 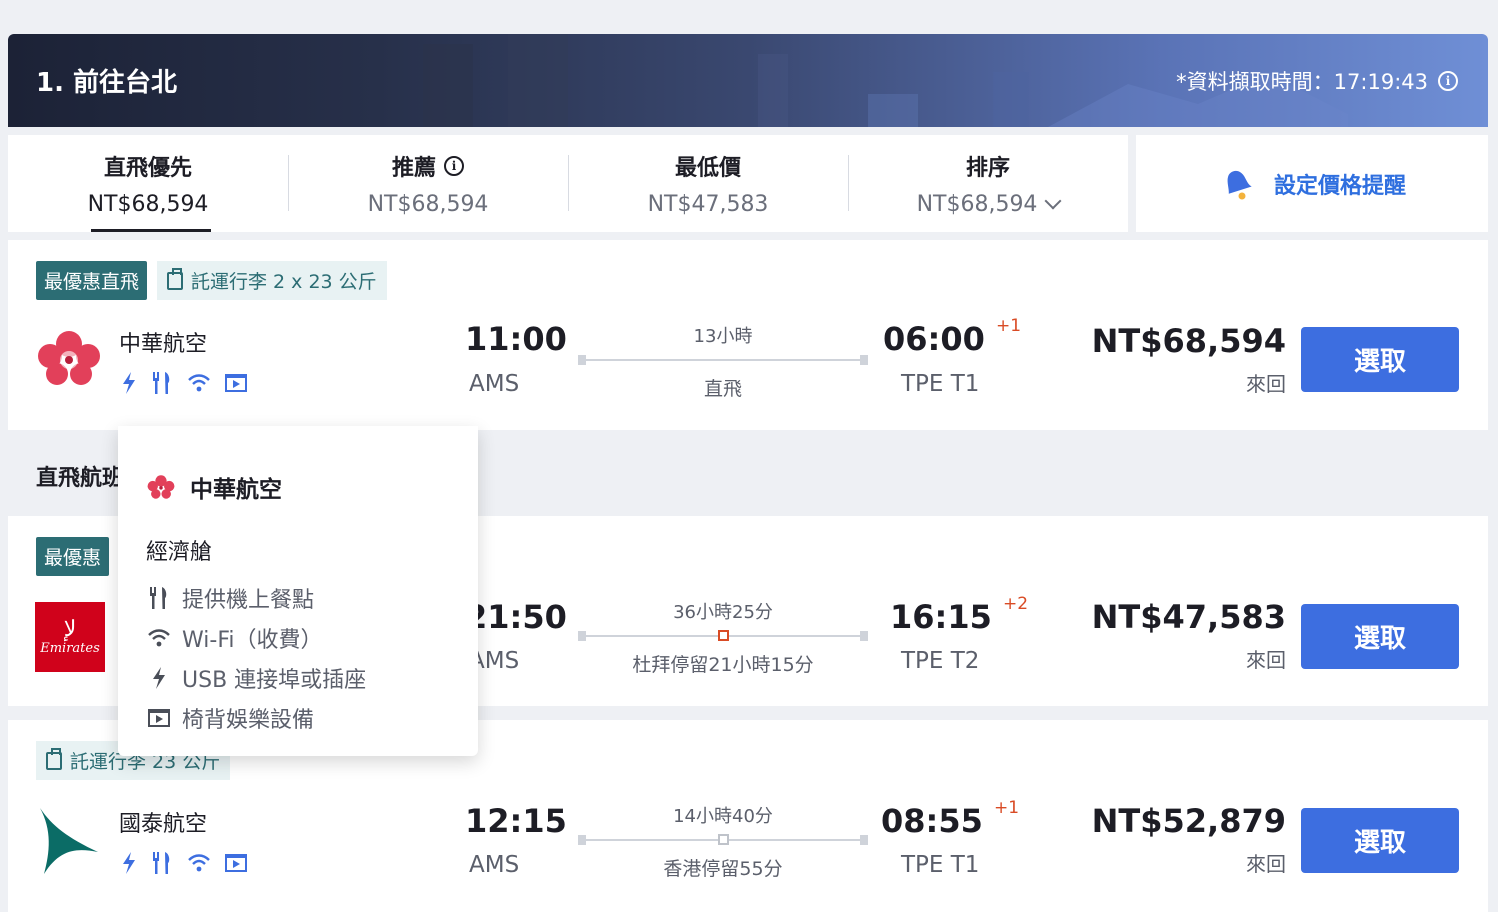 What do you see at coordinates (516, 339) in the screenshot?
I see `departure-time: 11:00` at bounding box center [516, 339].